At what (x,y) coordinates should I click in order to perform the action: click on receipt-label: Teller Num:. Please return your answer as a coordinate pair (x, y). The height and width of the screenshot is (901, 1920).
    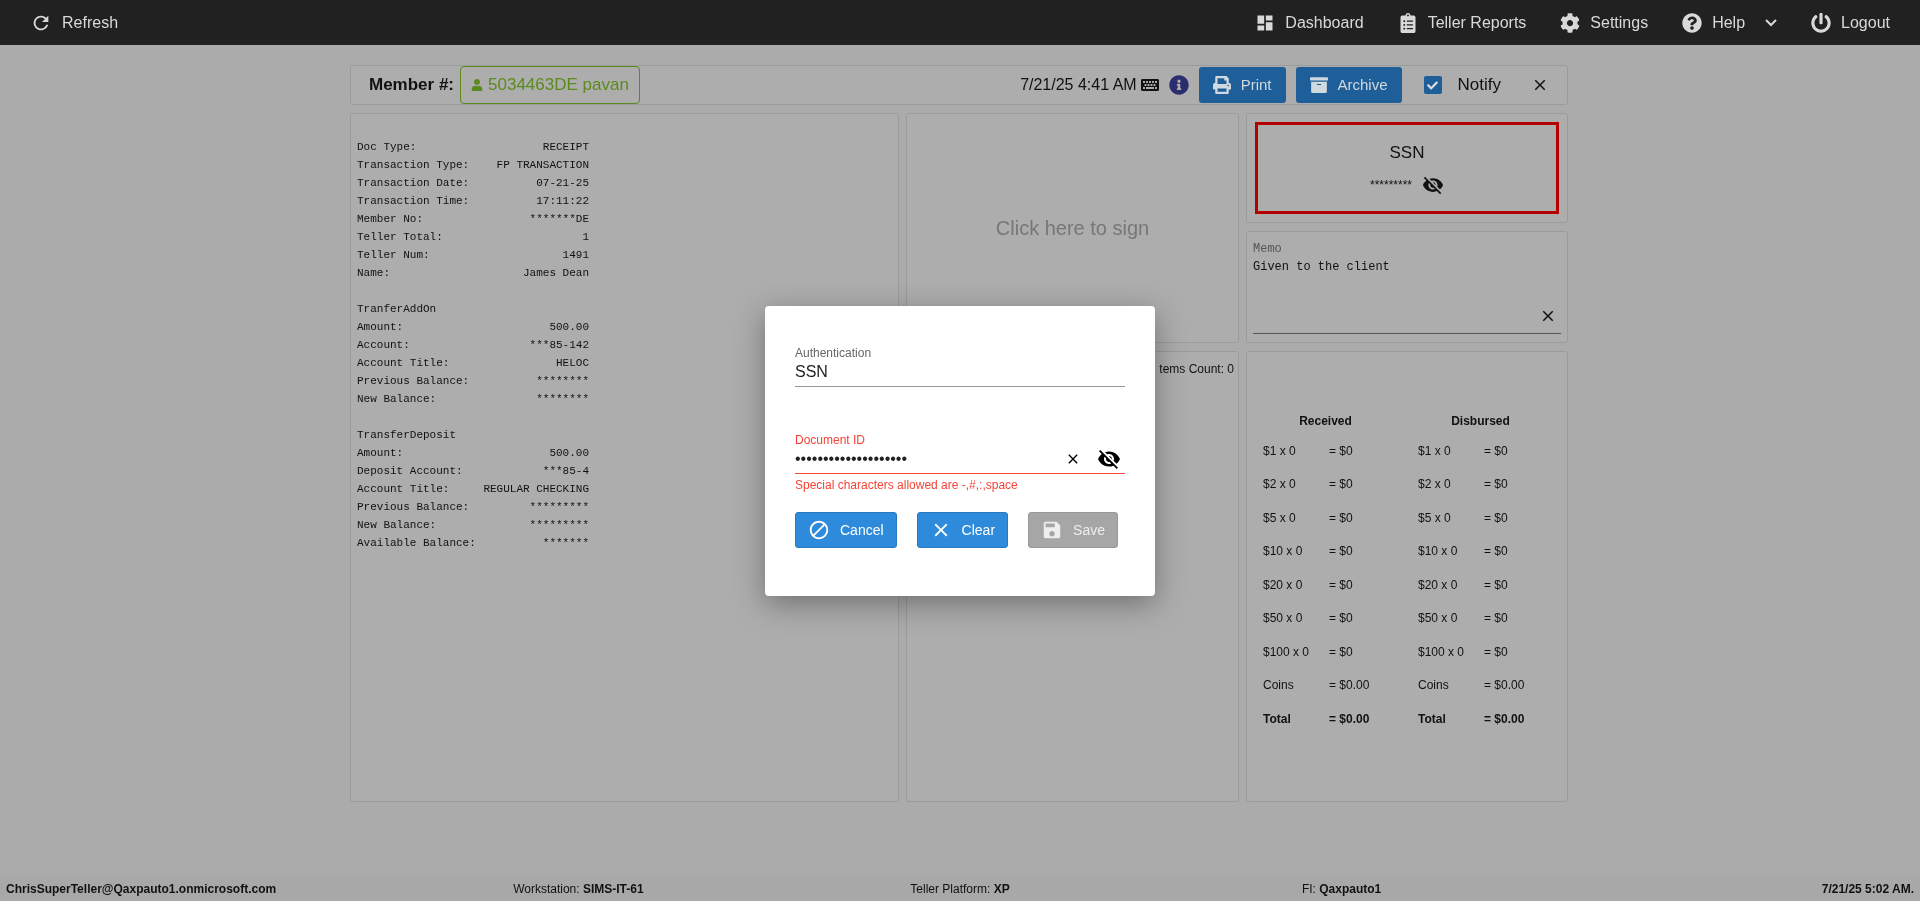
    Looking at the image, I should click on (393, 255).